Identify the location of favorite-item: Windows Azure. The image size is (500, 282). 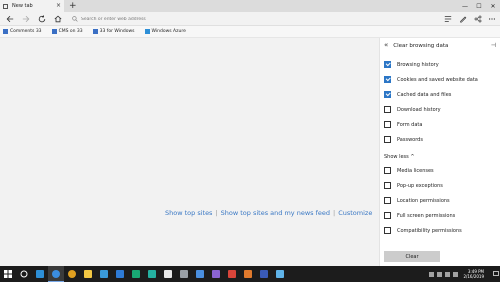
(165, 31).